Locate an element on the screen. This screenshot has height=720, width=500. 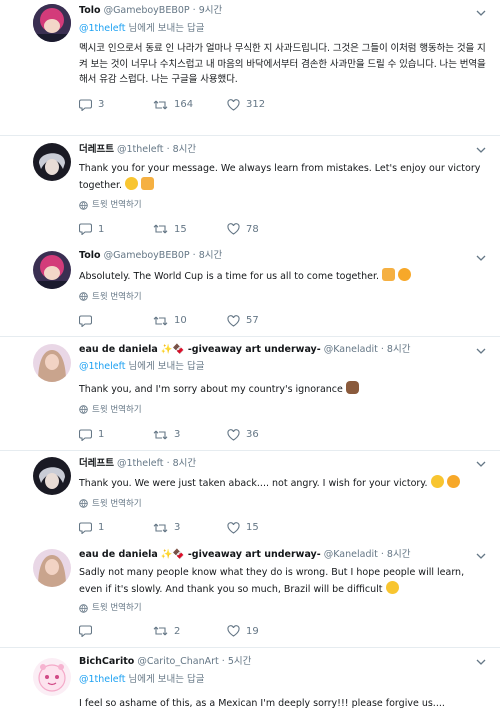
retweet-button: 15 is located at coordinates (190, 229).